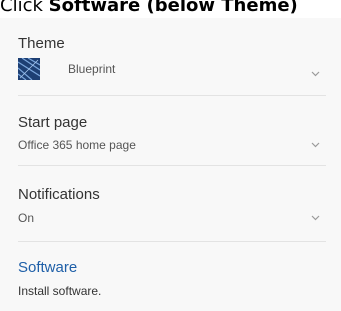 Image resolution: width=341 pixels, height=311 pixels. Describe the element at coordinates (26, 218) in the screenshot. I see `notifications-value: On` at that location.